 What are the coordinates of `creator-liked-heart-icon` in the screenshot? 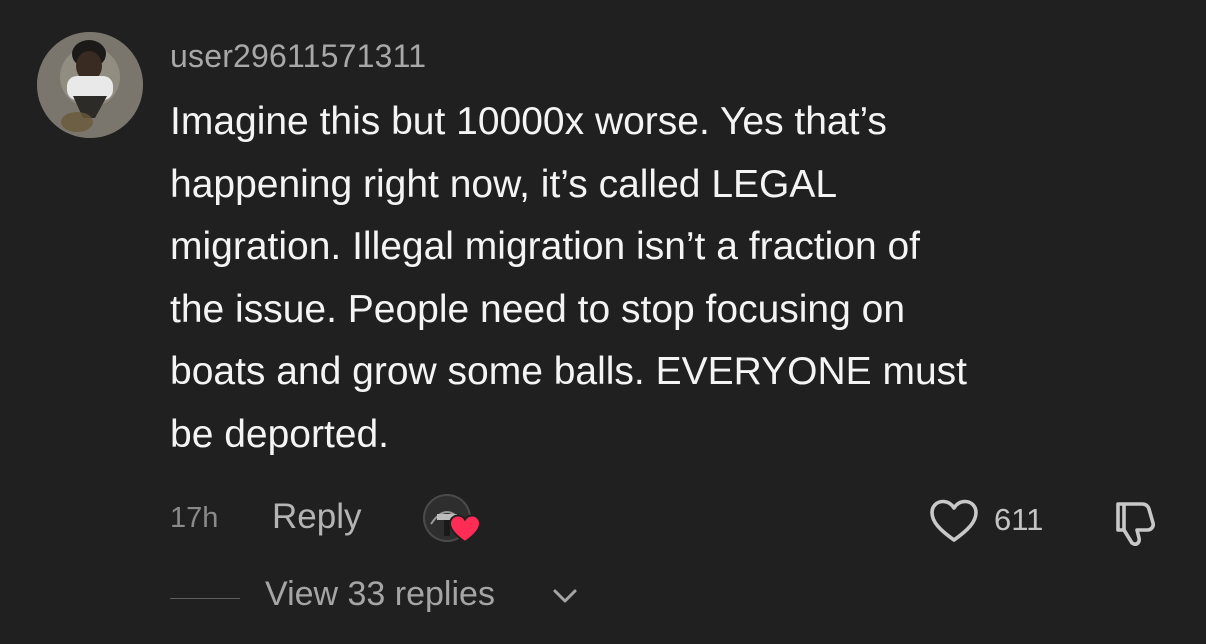 It's located at (465, 529).